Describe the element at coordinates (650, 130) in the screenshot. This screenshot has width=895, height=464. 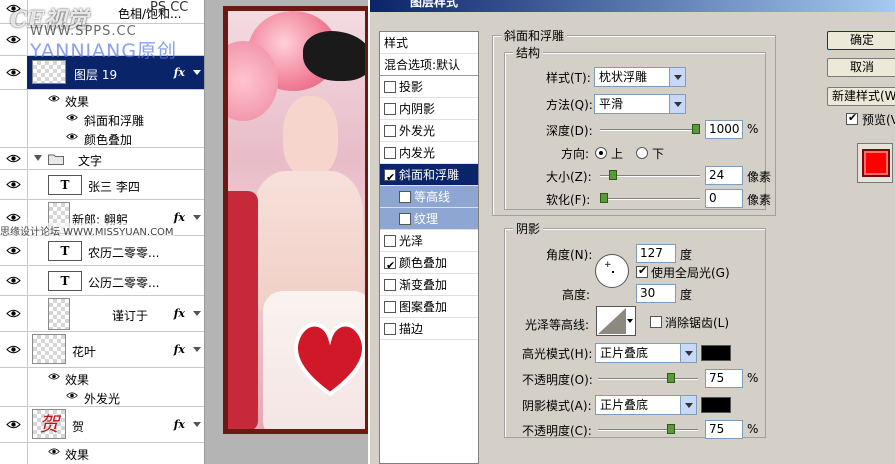
I see `depth-slider` at that location.